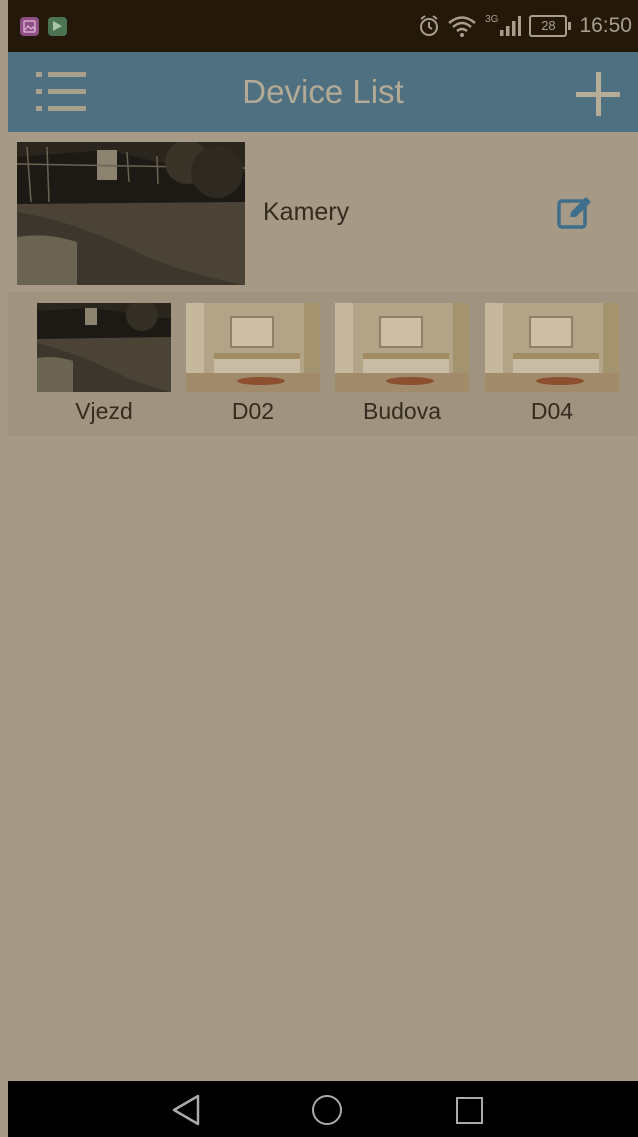  I want to click on gallery-icon, so click(29, 26).